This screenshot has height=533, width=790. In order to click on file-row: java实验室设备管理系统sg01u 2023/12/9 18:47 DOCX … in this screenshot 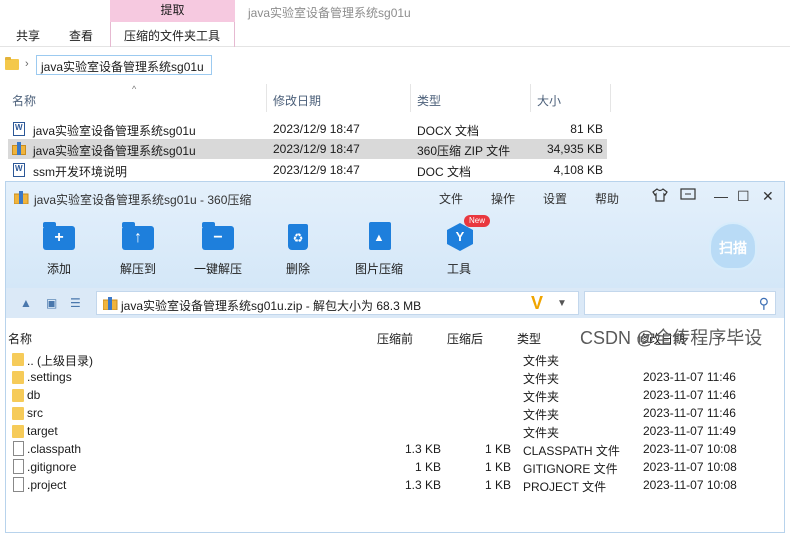, I will do `click(307, 129)`.